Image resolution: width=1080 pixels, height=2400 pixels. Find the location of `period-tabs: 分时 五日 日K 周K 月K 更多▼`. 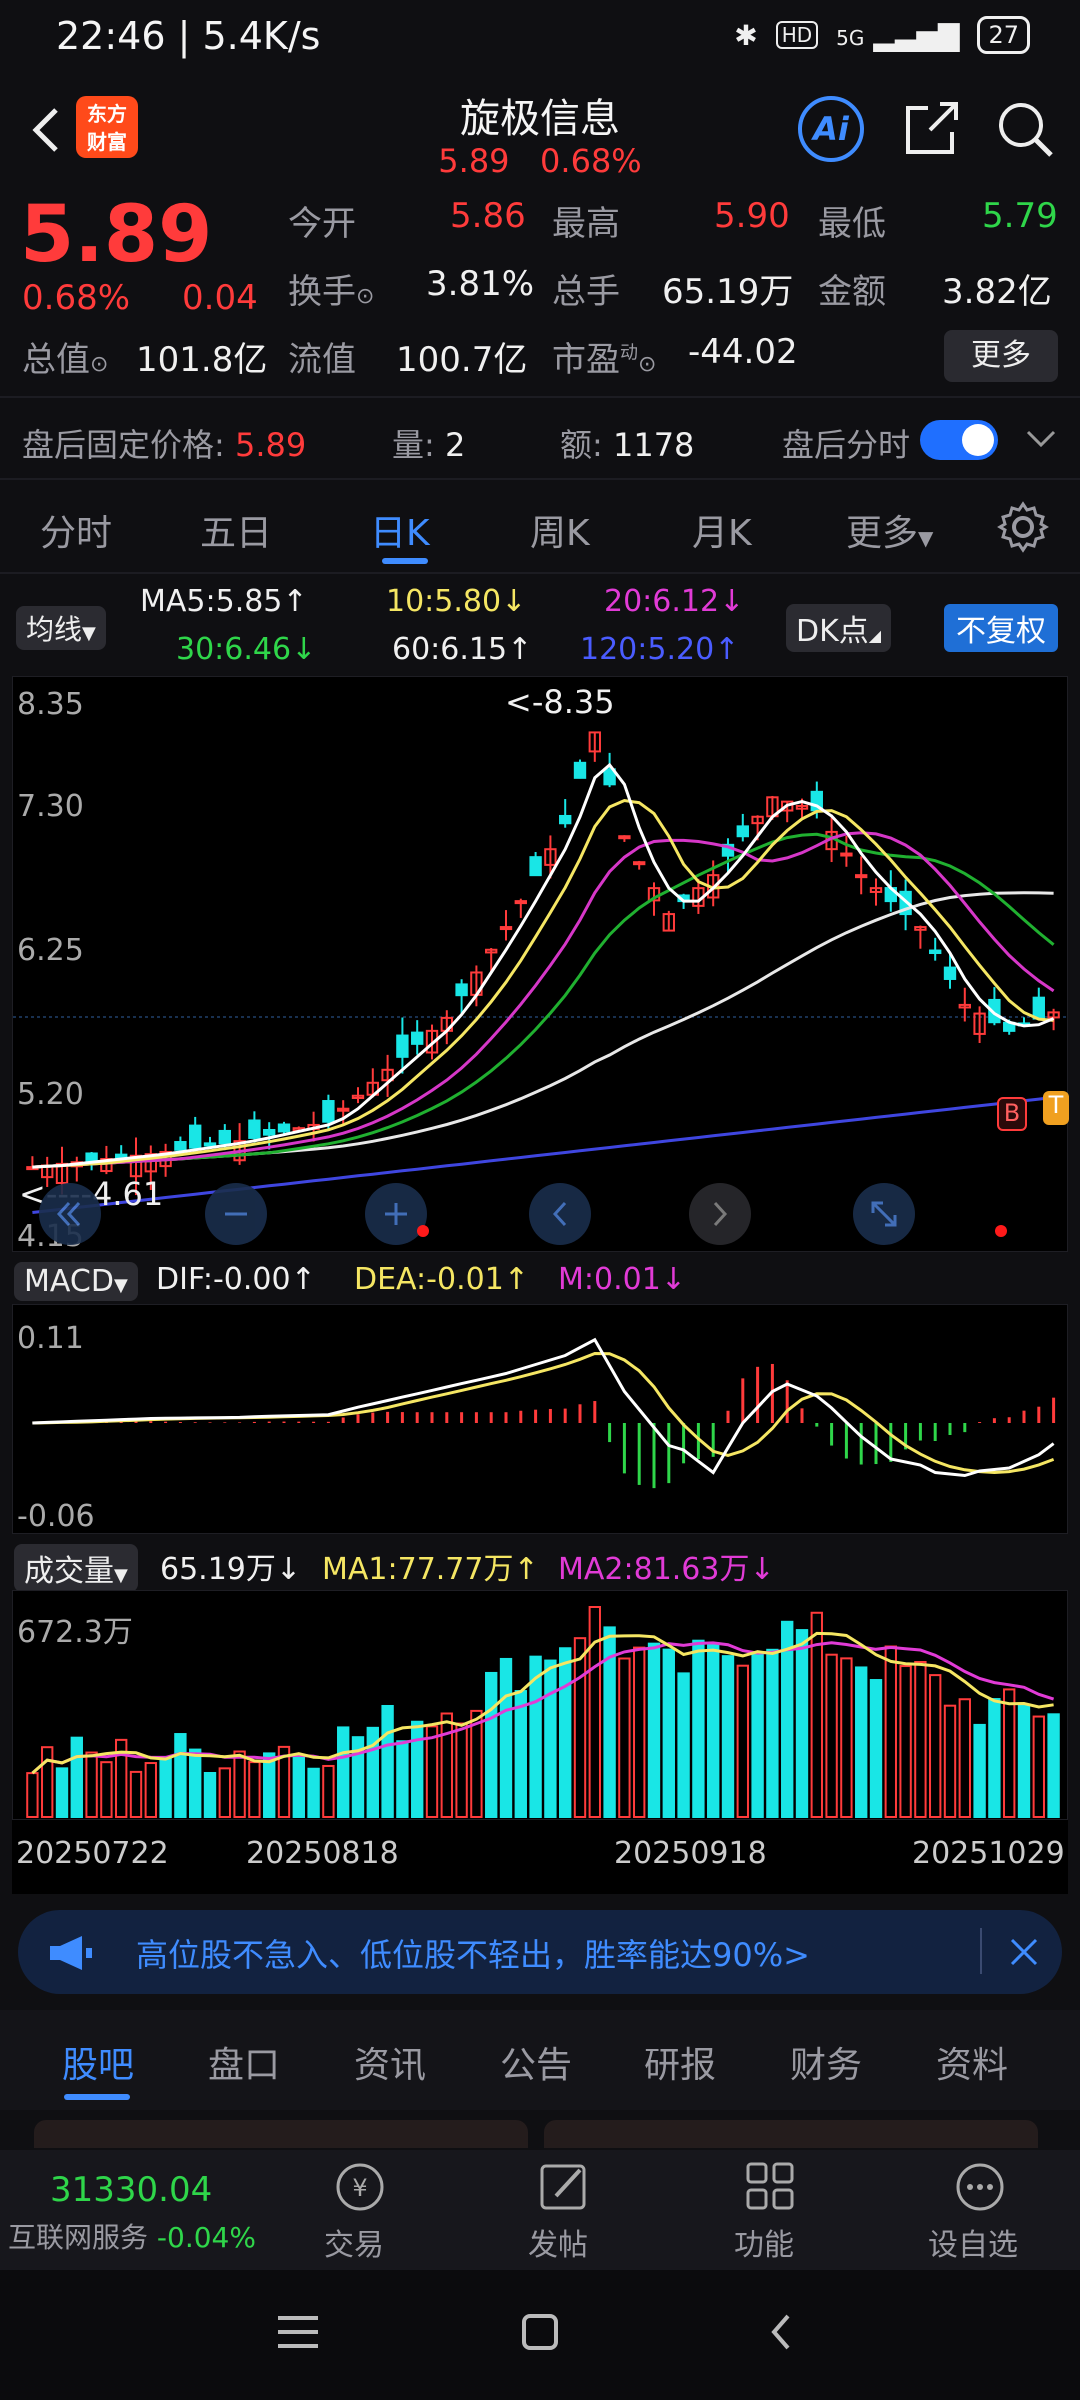

period-tabs: 分时 五日 日K 周K 月K 更多▼ is located at coordinates (540, 528).